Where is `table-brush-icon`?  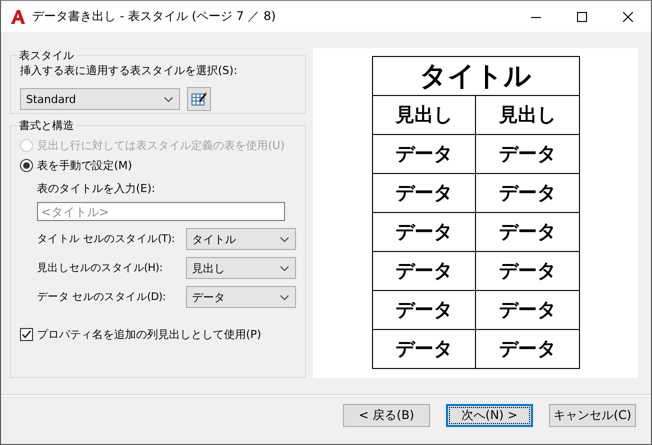 table-brush-icon is located at coordinates (199, 99).